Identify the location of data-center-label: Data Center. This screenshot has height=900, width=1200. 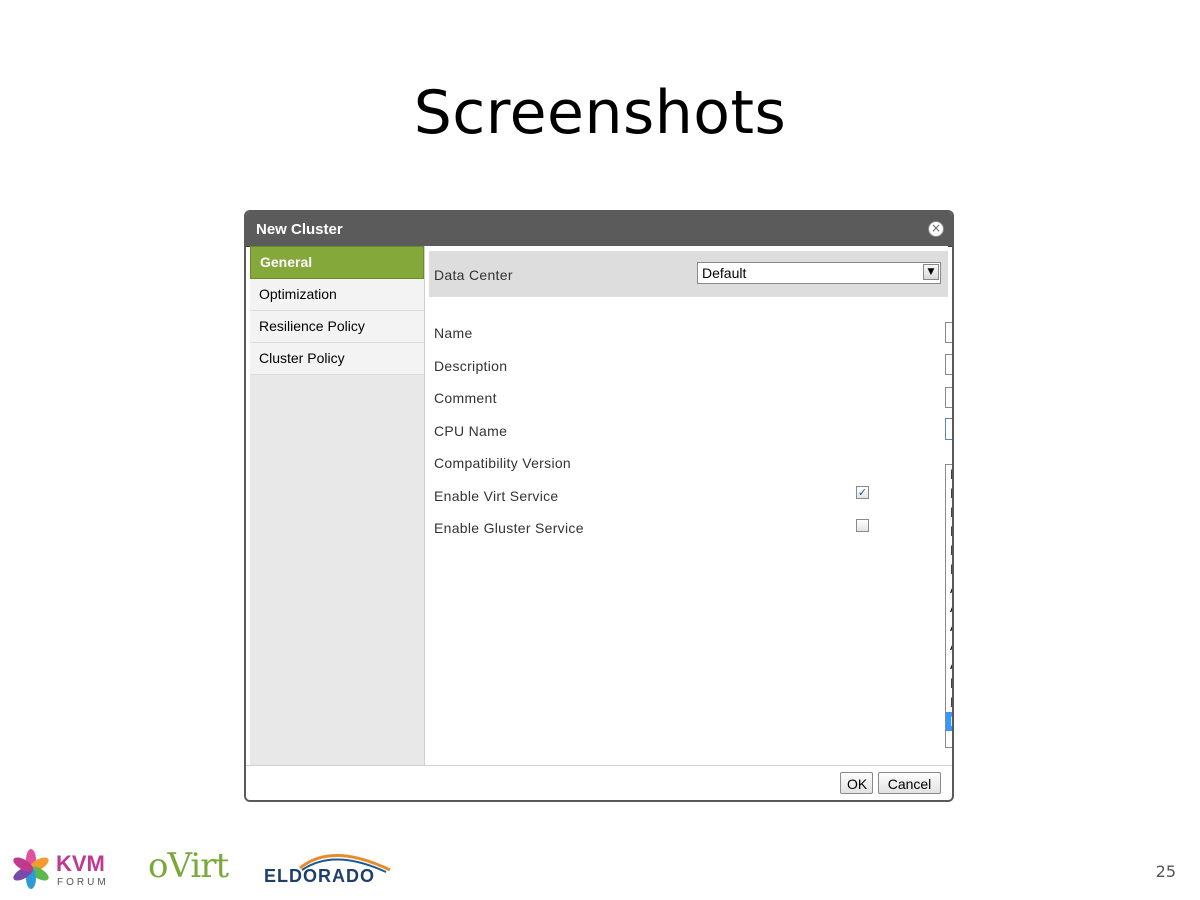
(473, 275).